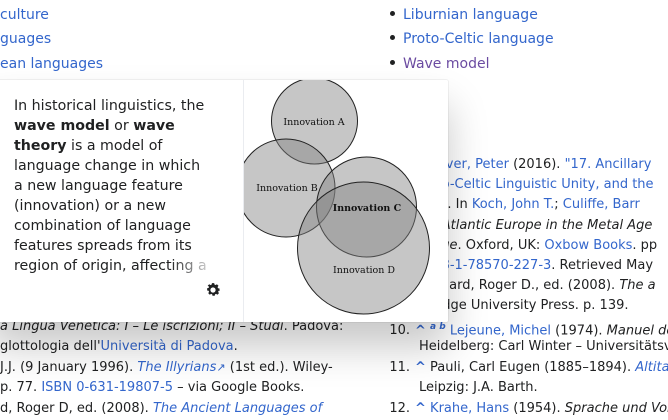  What do you see at coordinates (539, 266) in the screenshot?
I see `reference-line: 978-1-78570-227-3. Retrieved May` at bounding box center [539, 266].